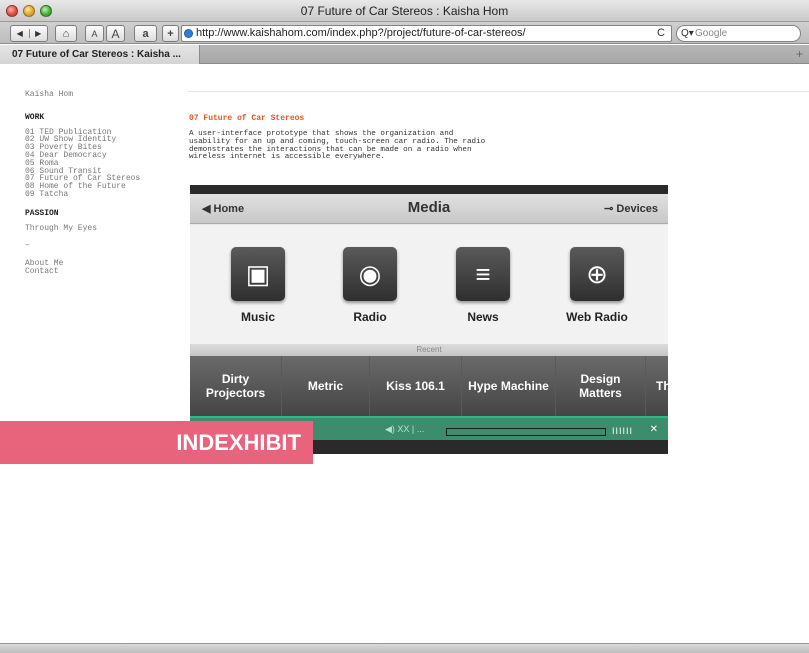 The image size is (809, 653). Describe the element at coordinates (662, 386) in the screenshot. I see `recent-item: Th` at that location.